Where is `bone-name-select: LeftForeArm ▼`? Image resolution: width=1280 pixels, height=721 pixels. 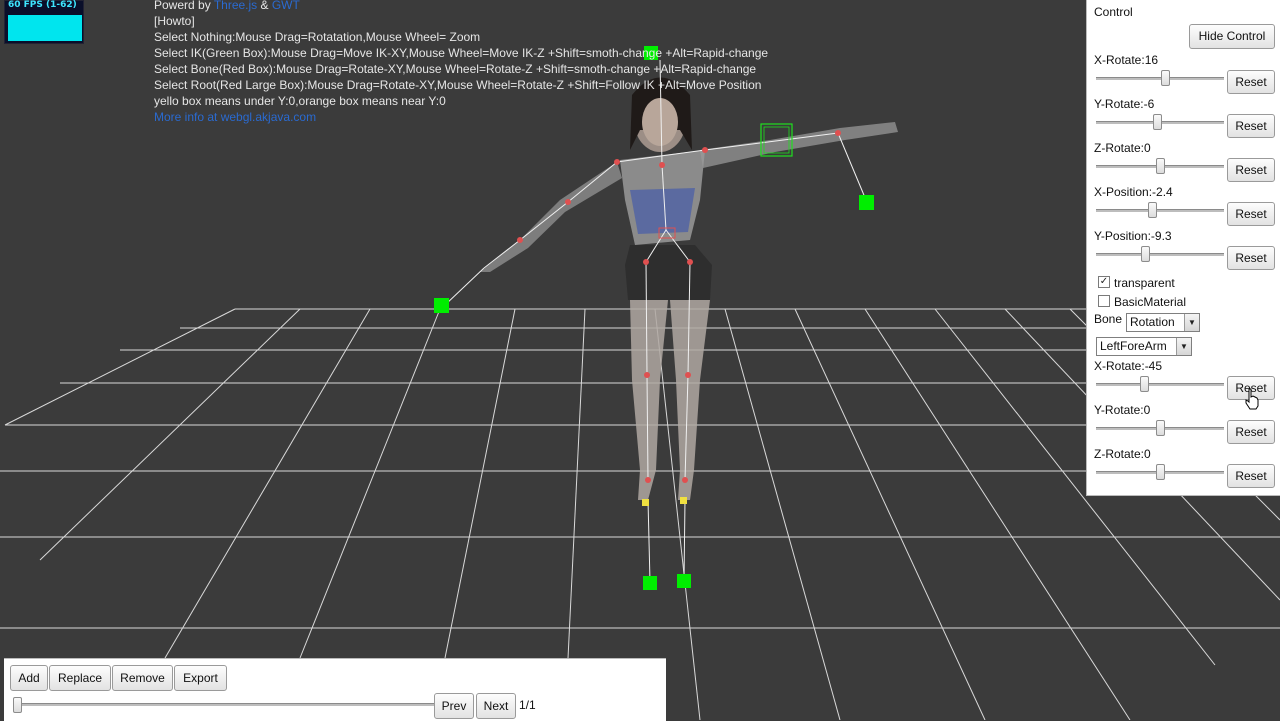 bone-name-select: LeftForeArm ▼ is located at coordinates (1144, 346).